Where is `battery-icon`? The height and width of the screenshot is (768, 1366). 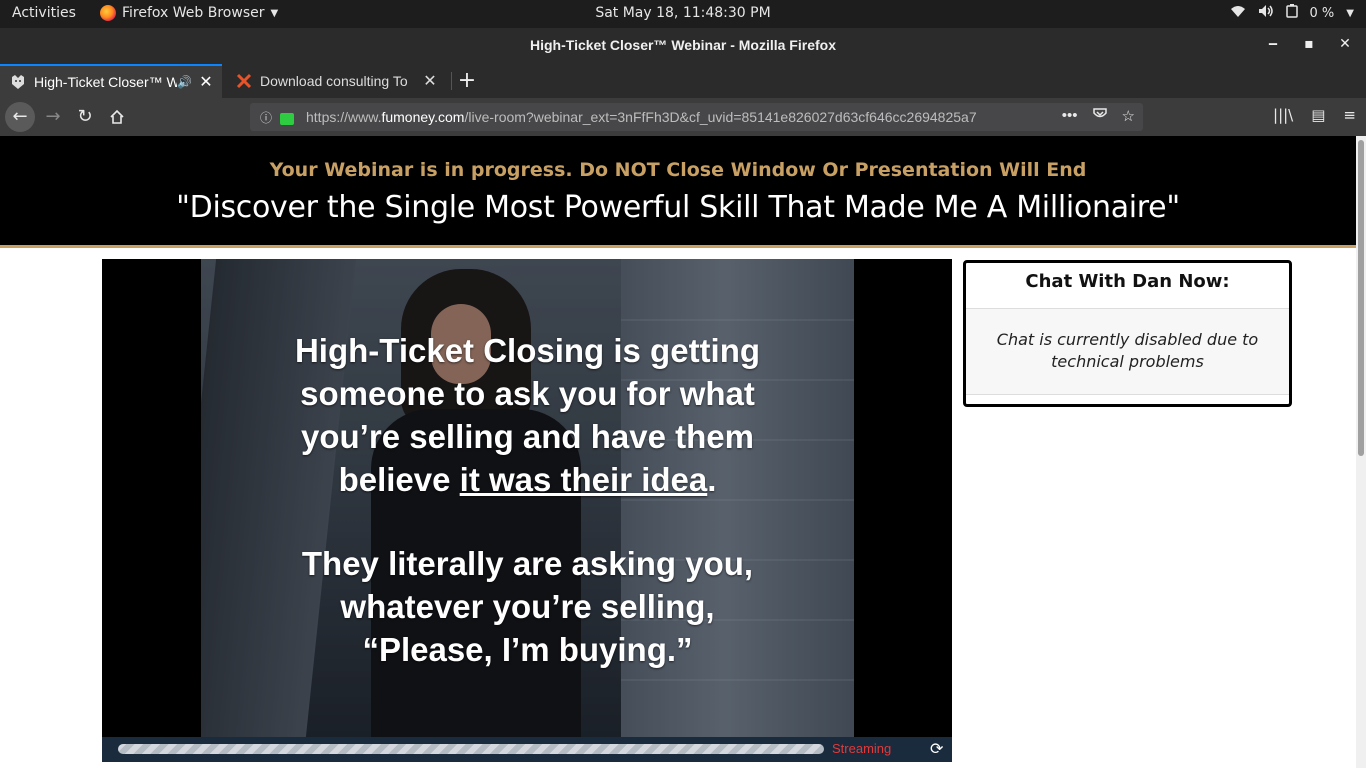
battery-icon is located at coordinates (1291, 13).